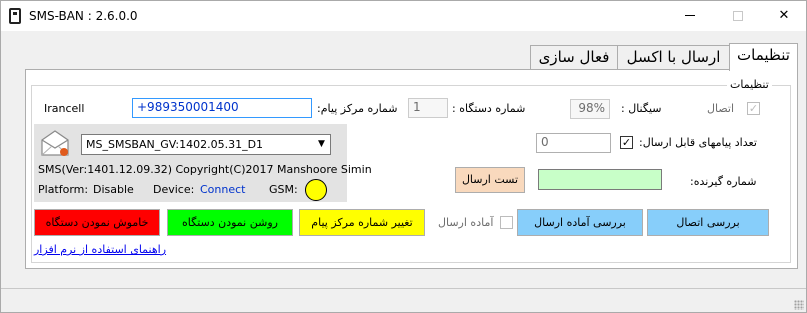  What do you see at coordinates (316, 190) in the screenshot?
I see `gsm-status-indicator` at bounding box center [316, 190].